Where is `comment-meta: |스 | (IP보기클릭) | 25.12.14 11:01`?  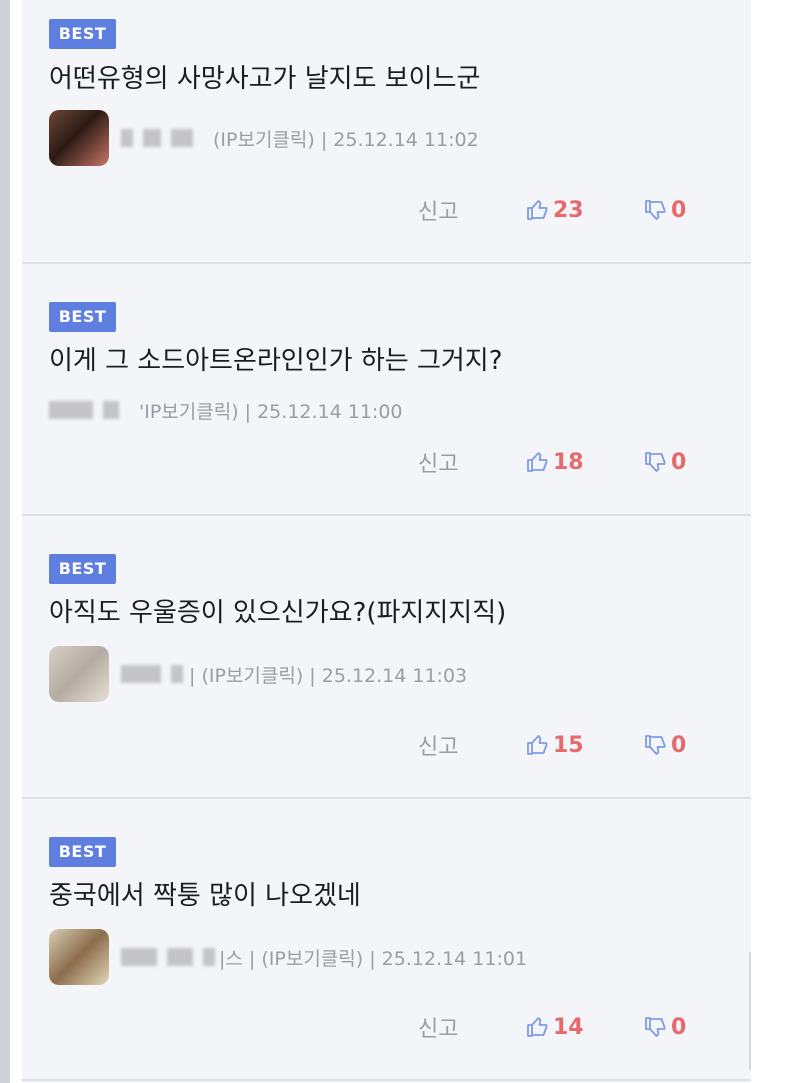
comment-meta: |스 | (IP보기클릭) | 25.12.14 11:01 is located at coordinates (288, 957).